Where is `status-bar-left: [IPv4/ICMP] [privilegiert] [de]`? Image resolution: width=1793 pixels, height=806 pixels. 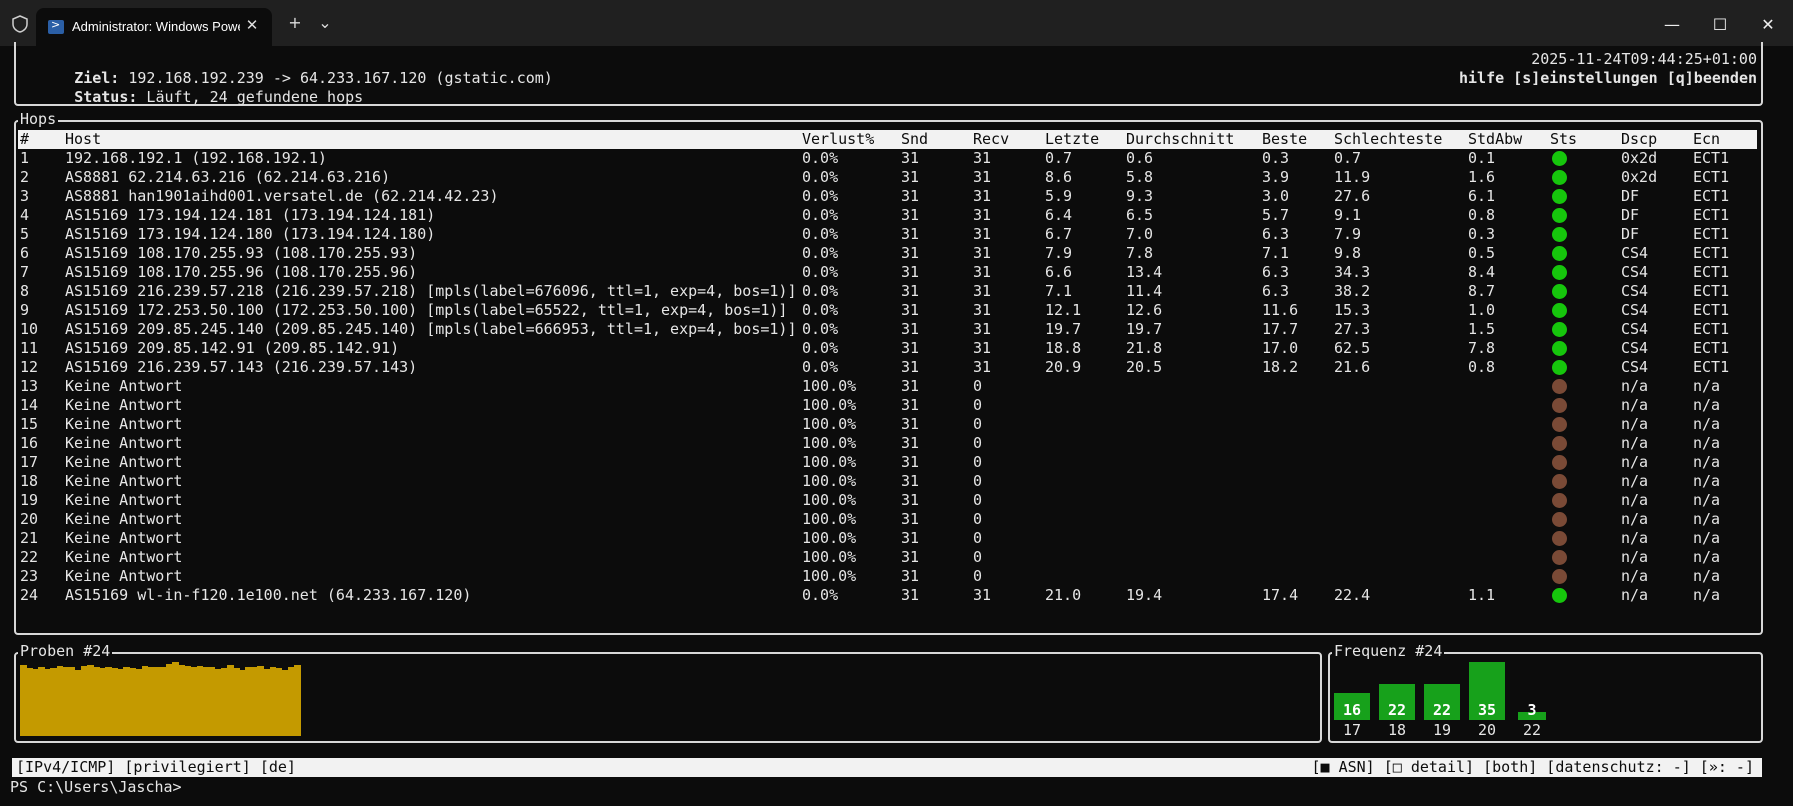
status-bar-left: [IPv4/ICMP] [privilegiert] [de] is located at coordinates (156, 767).